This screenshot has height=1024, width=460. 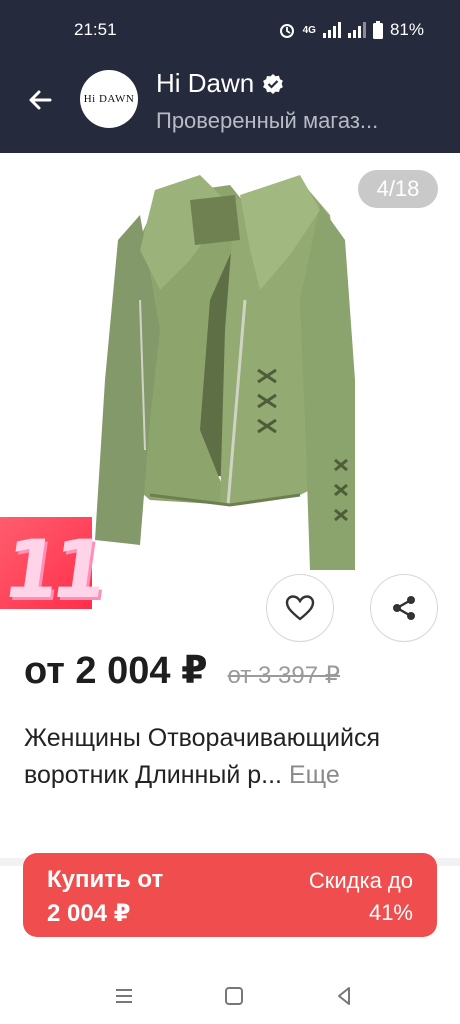 What do you see at coordinates (205, 83) in the screenshot?
I see `shop-name: Hi Dawn` at bounding box center [205, 83].